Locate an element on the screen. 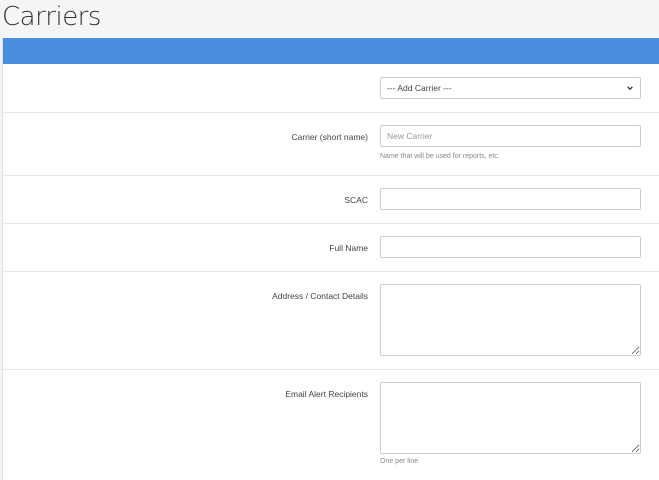 The image size is (659, 480). short-name-help: Name that will be used for reports, etc. is located at coordinates (440, 156).